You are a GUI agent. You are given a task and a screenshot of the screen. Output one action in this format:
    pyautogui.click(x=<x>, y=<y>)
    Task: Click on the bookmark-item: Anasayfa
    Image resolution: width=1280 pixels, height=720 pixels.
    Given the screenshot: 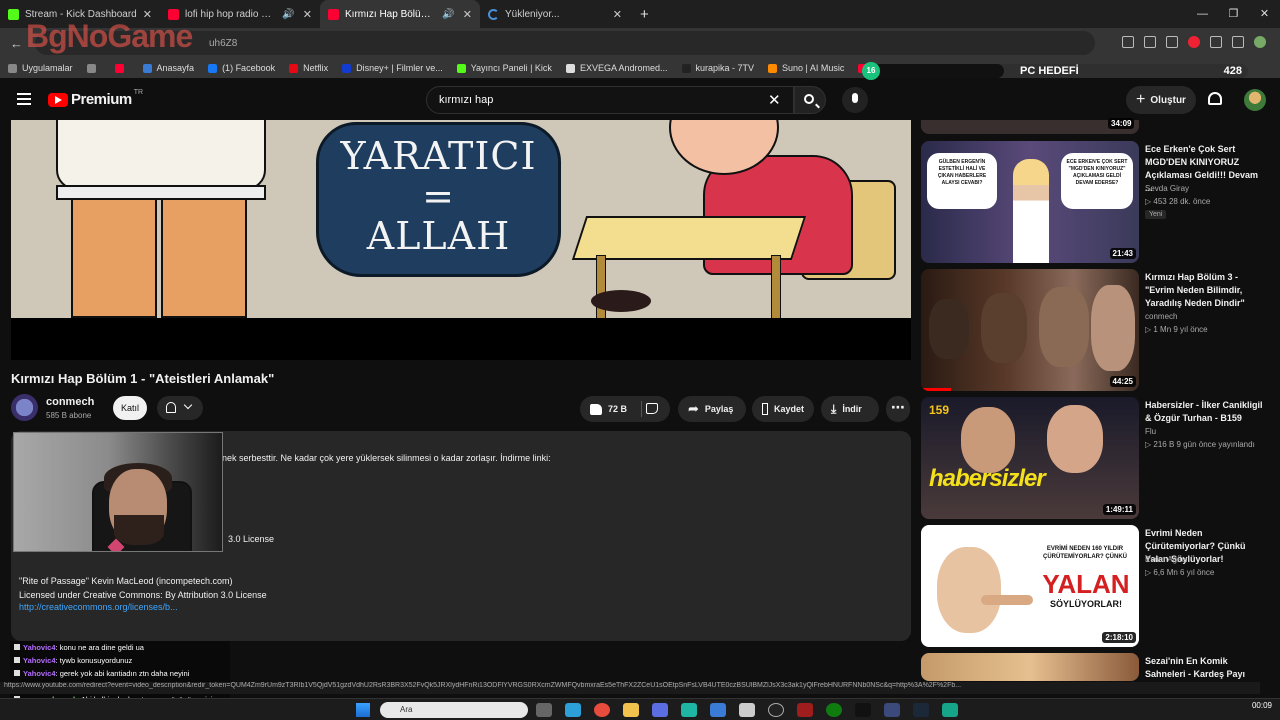 What is the action you would take?
    pyautogui.click(x=168, y=68)
    